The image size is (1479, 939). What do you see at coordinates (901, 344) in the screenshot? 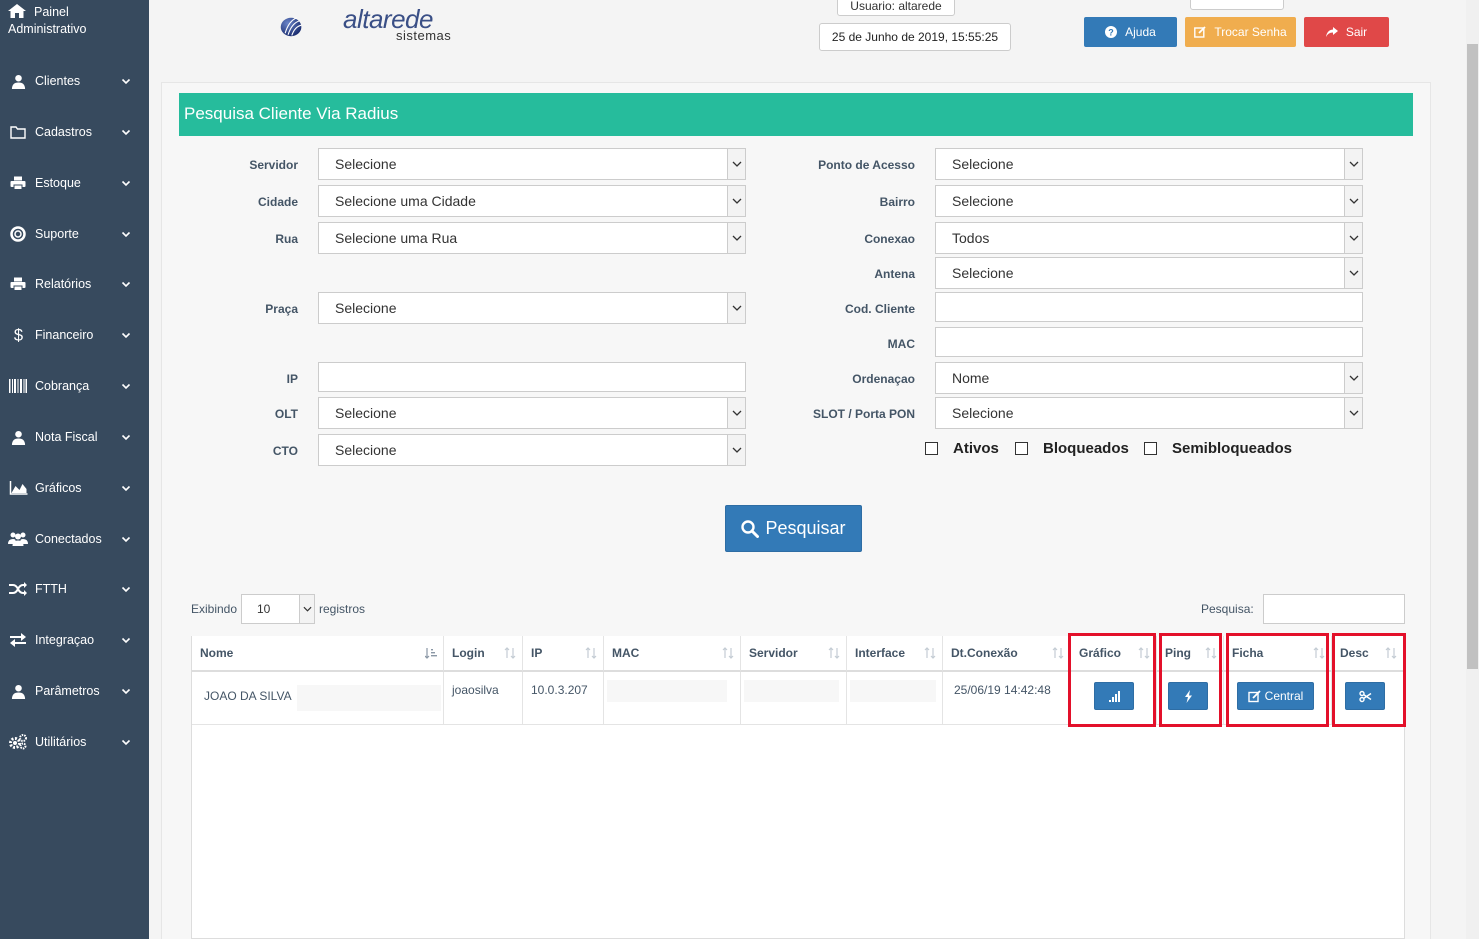
I see `mac-label: MAC` at bounding box center [901, 344].